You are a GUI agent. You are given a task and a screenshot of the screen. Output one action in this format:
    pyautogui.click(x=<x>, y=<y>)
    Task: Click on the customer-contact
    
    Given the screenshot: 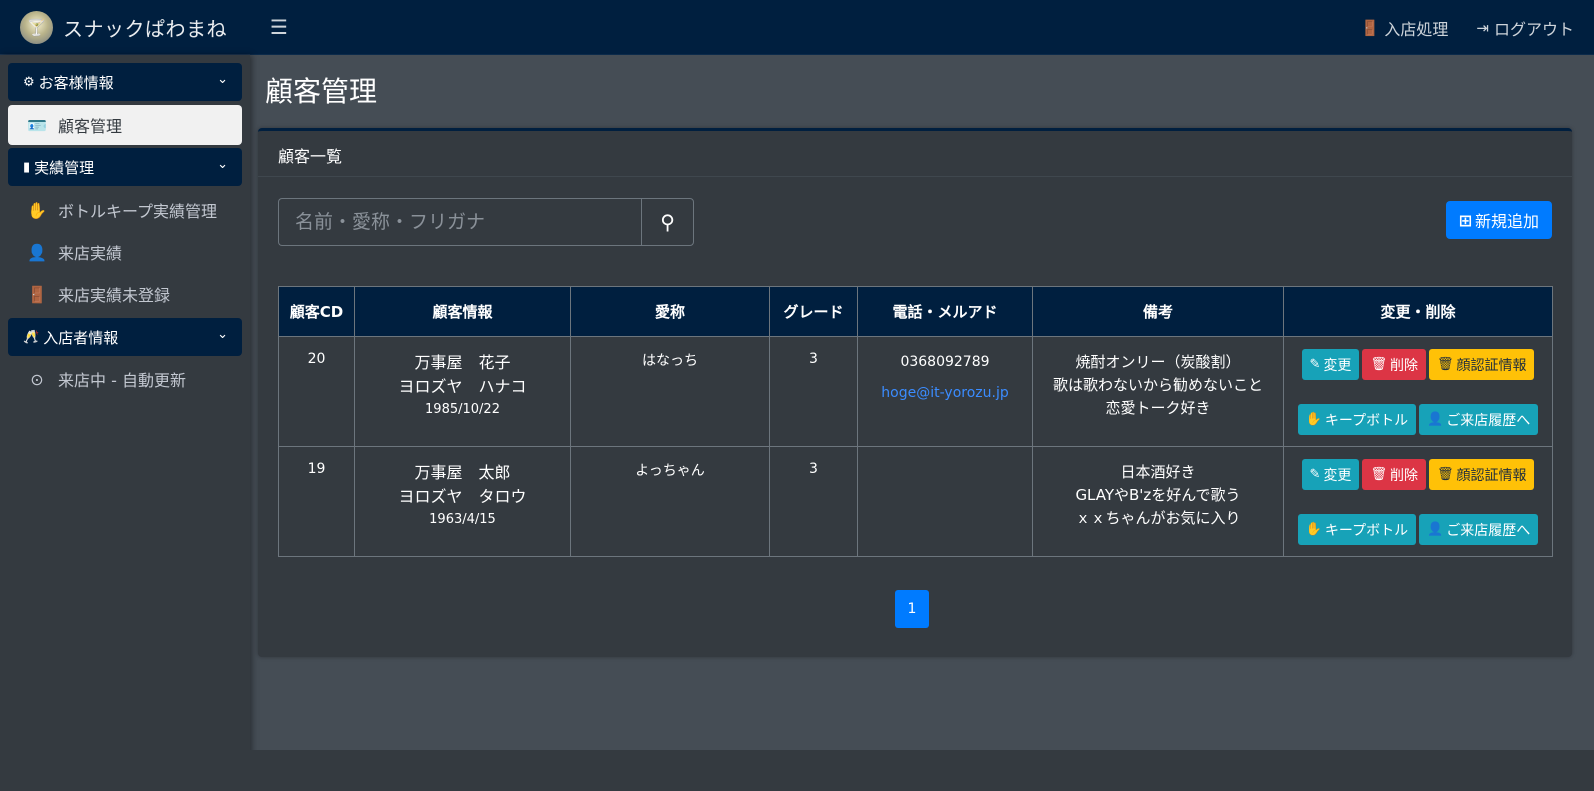 What is the action you would take?
    pyautogui.click(x=945, y=501)
    